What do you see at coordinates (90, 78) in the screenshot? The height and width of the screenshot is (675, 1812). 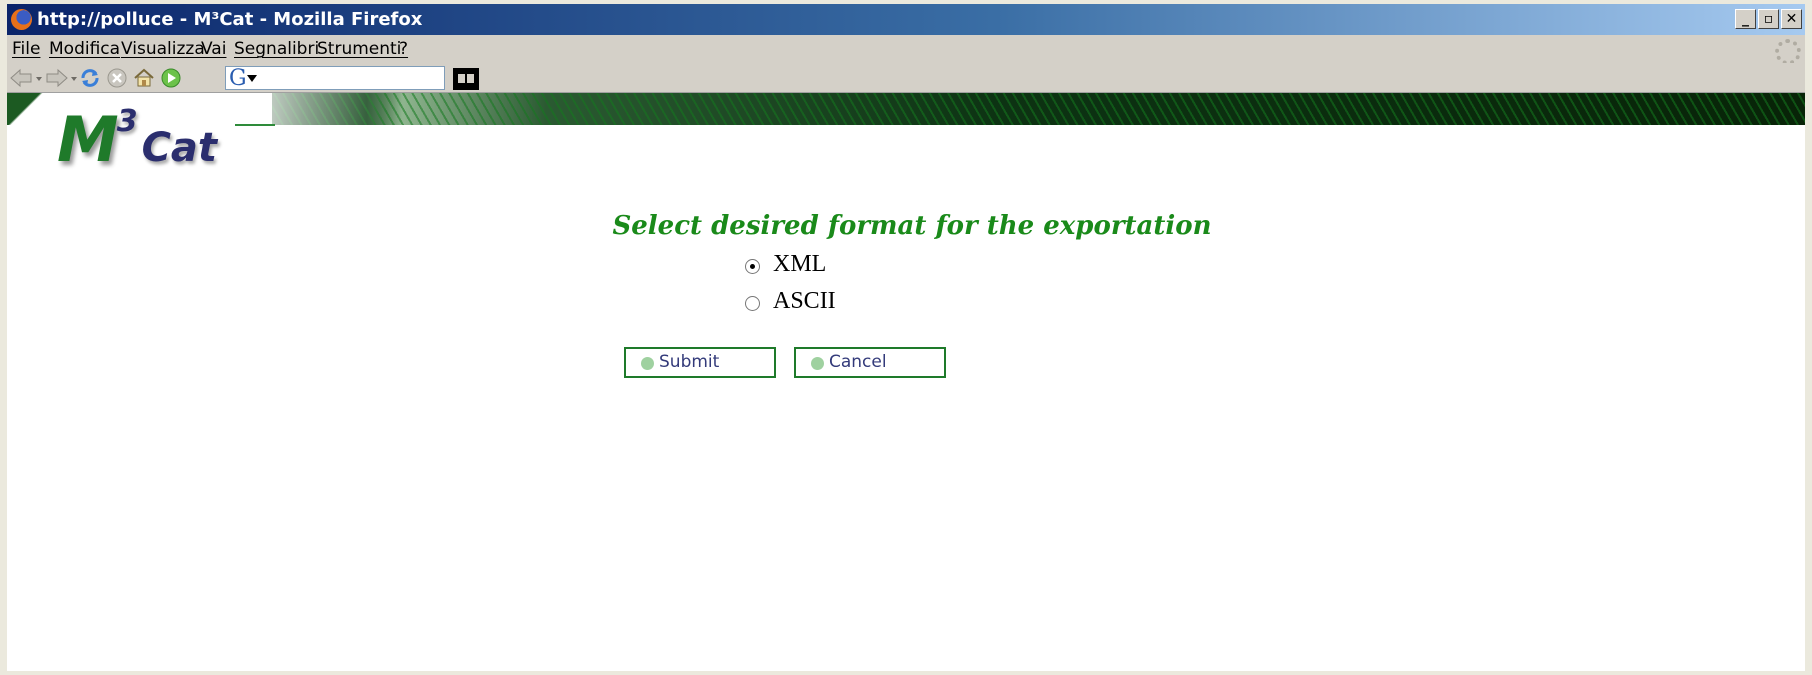 I see `reload-icon` at bounding box center [90, 78].